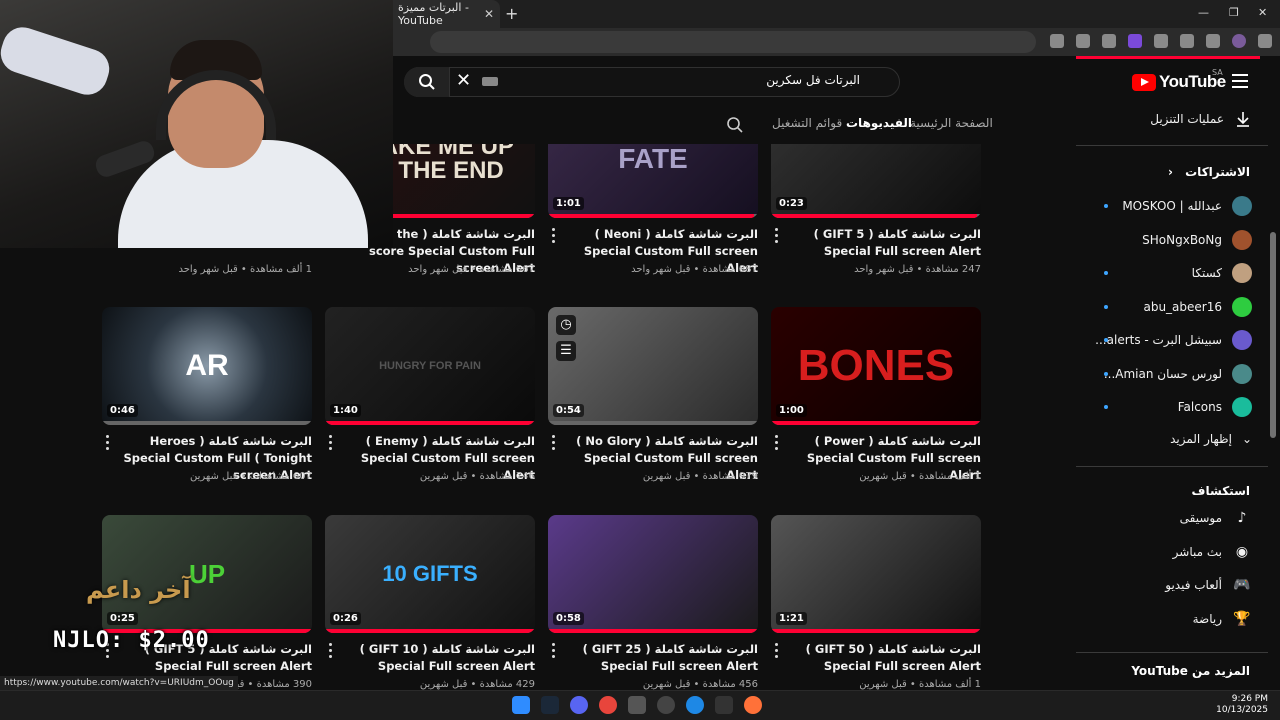 The height and width of the screenshot is (720, 1280). Describe the element at coordinates (1213, 41) in the screenshot. I see `reading-list-icon` at that location.